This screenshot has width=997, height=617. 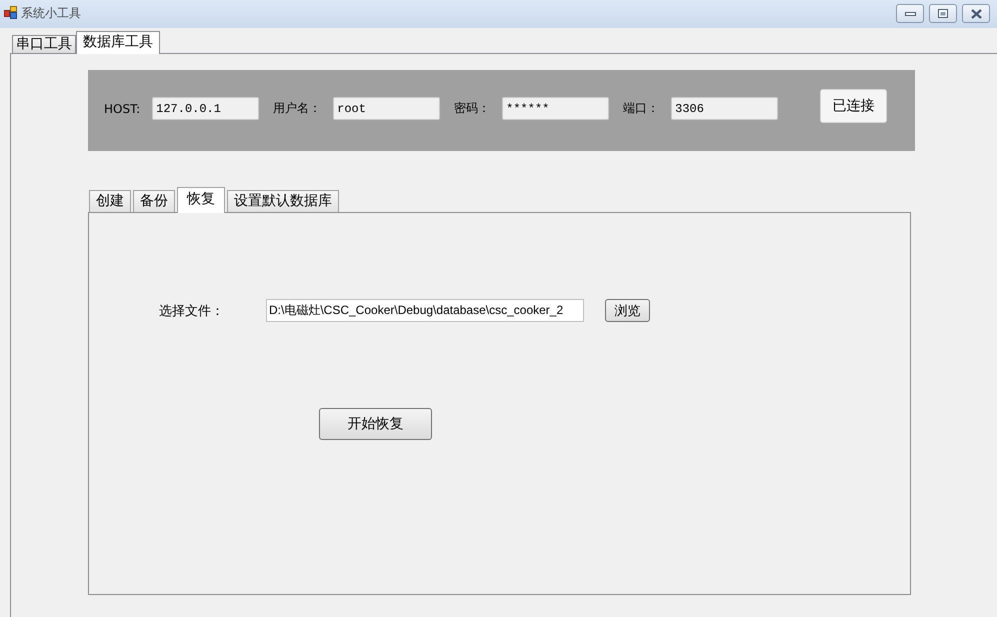 I want to click on tab: 设置默认数据库, so click(x=283, y=201).